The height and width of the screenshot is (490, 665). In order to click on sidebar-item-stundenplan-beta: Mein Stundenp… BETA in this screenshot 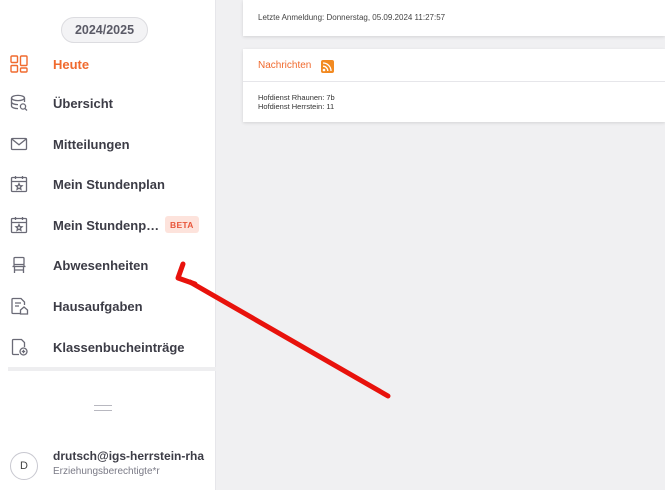, I will do `click(108, 225)`.